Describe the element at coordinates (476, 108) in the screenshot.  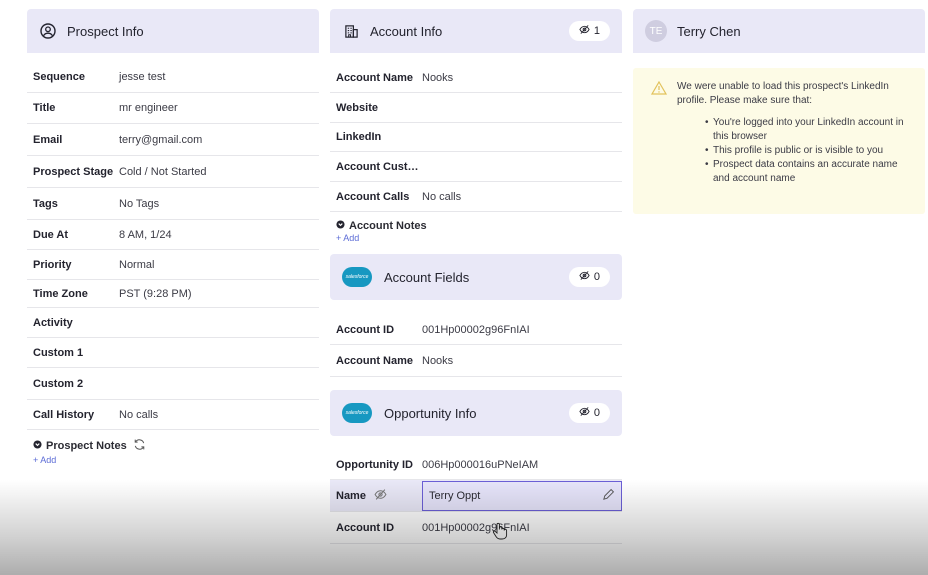
I see `field-row-website: Website` at that location.